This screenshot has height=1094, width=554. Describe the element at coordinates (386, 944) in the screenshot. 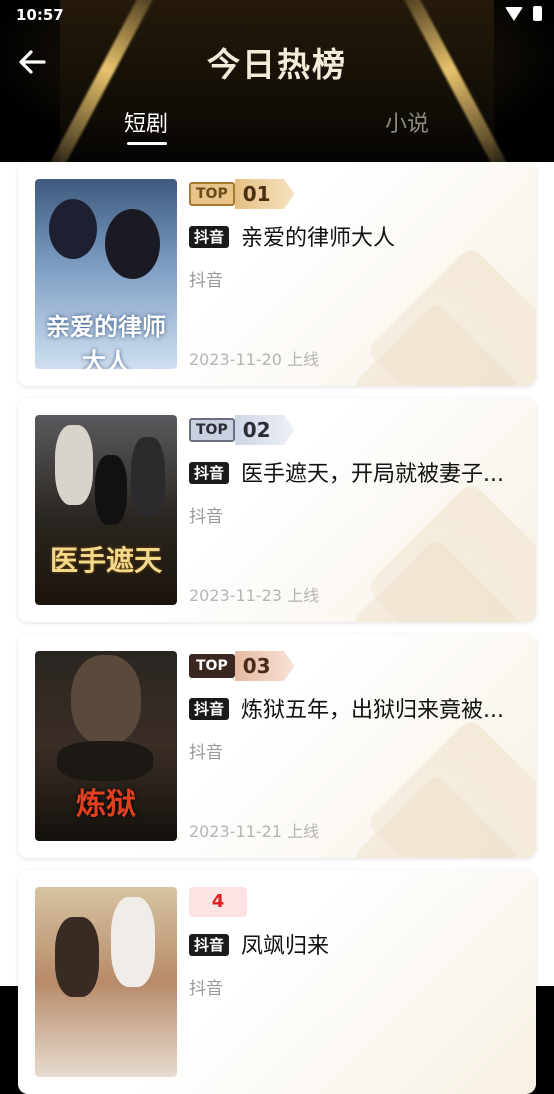

I see `drama-title: 凤飒归来` at that location.